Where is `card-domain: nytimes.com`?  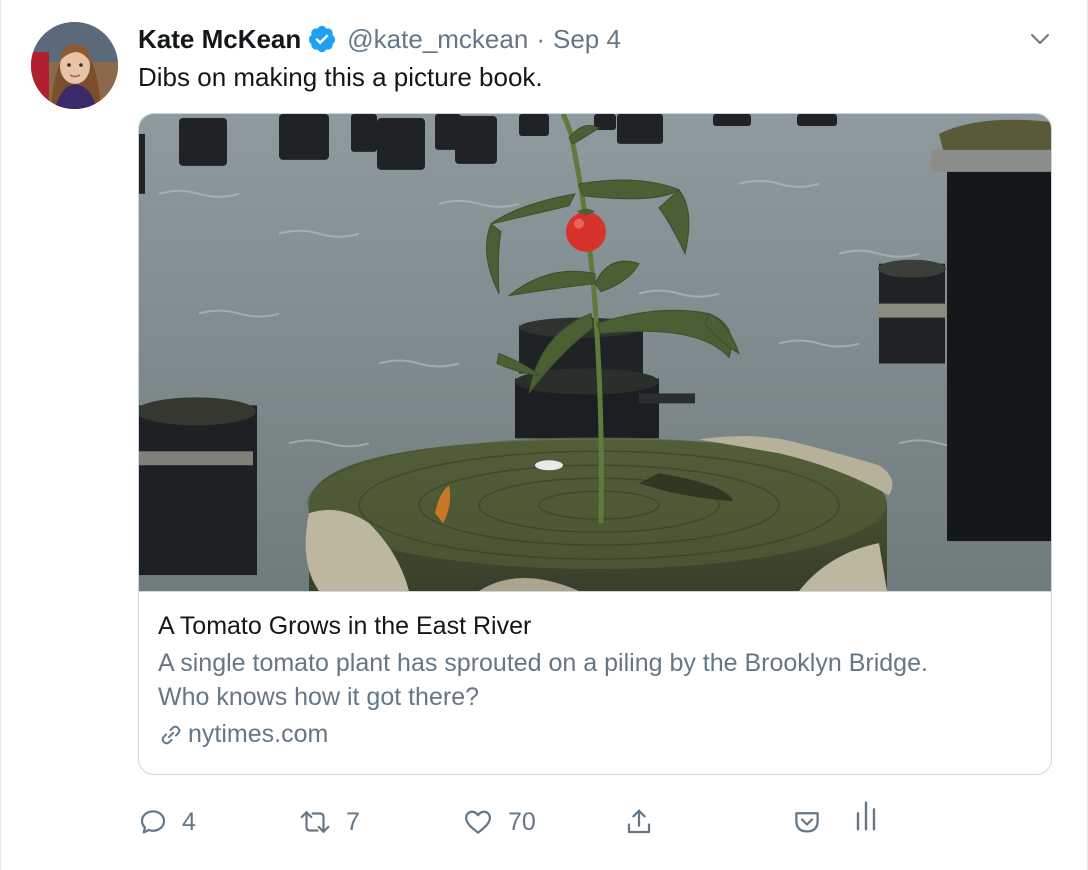 card-domain: nytimes.com is located at coordinates (258, 734).